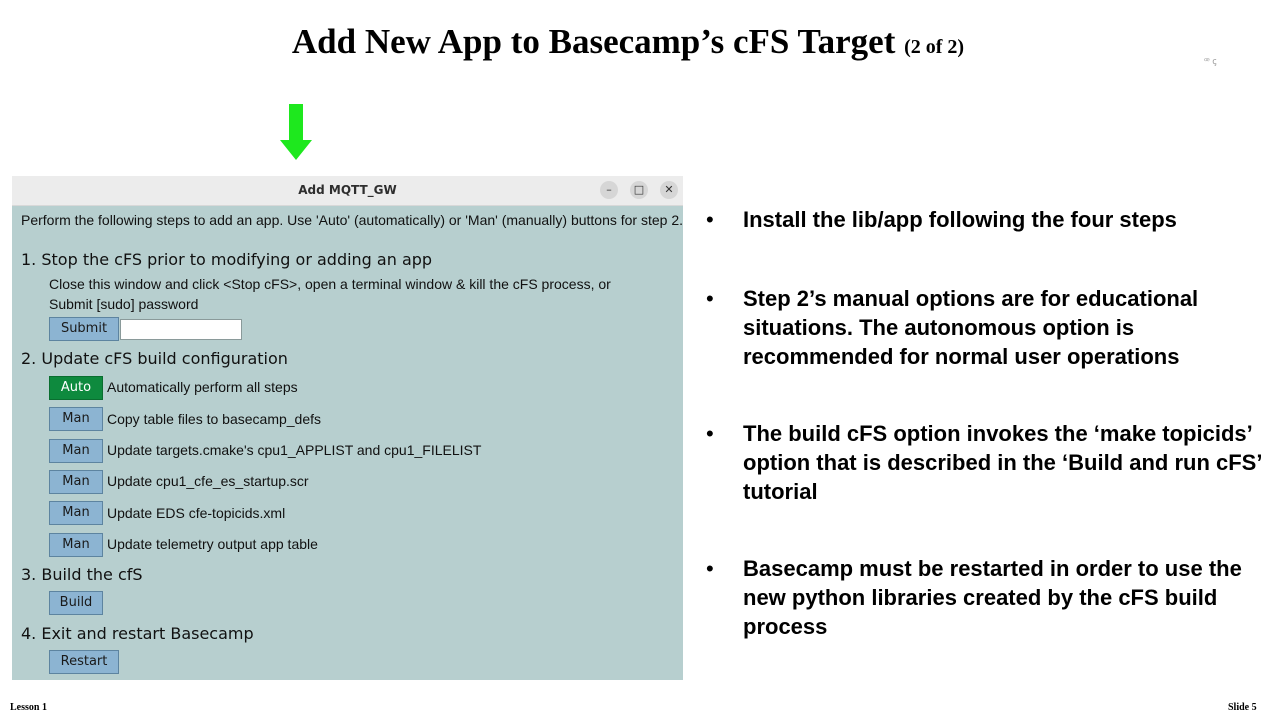  I want to click on copy-tables-label: Copy table files to basecamp_defs, so click(214, 419).